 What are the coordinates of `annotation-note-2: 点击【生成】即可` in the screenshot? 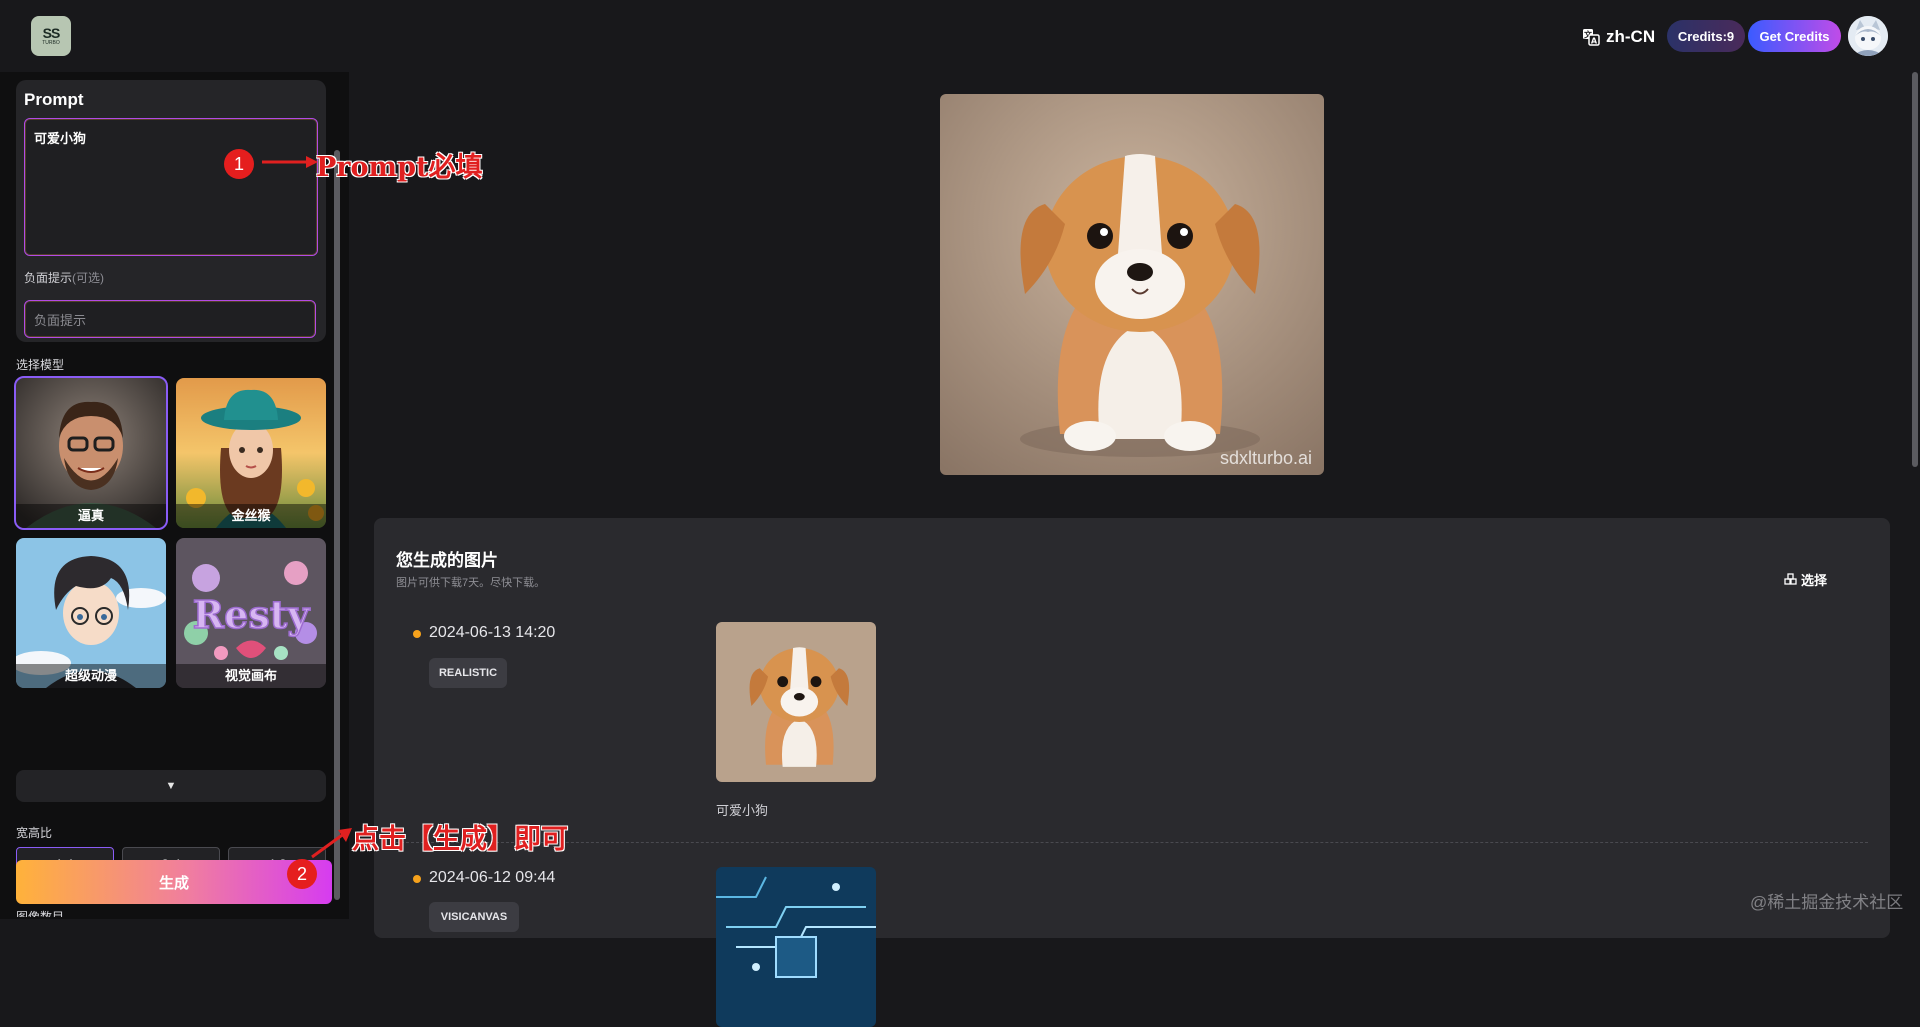 It's located at (460, 839).